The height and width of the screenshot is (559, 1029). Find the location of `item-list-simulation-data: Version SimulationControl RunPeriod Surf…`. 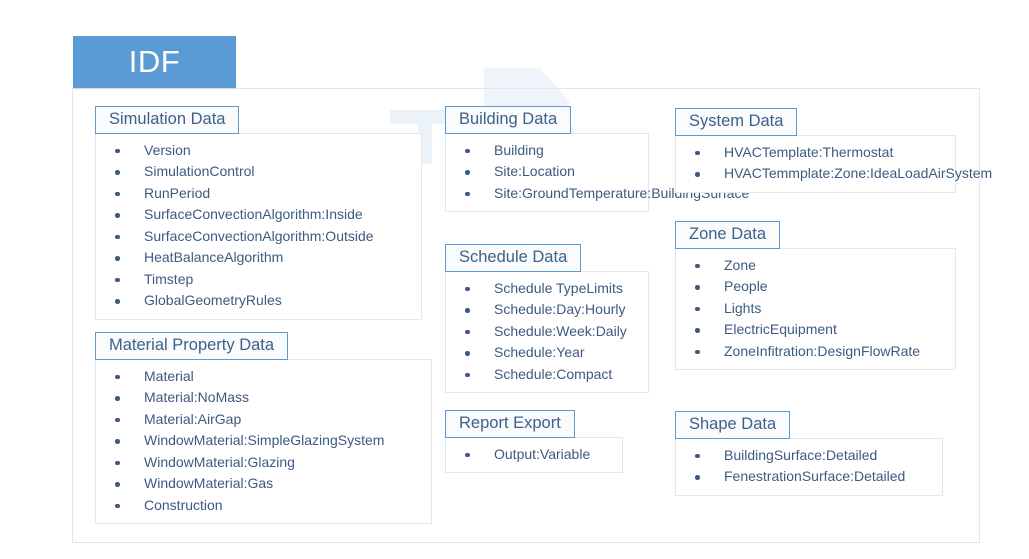

item-list-simulation-data: Version SimulationControl RunPeriod Surf… is located at coordinates (258, 226).